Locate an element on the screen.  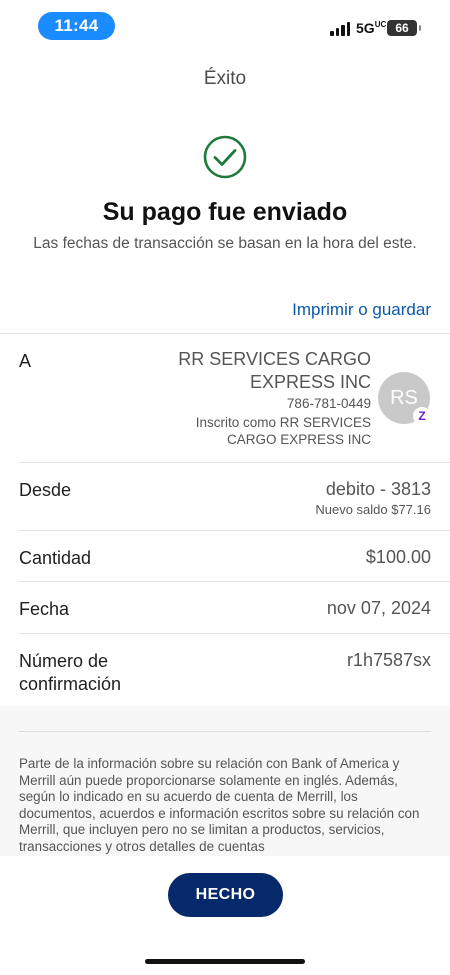
from-account: debito - 3813 is located at coordinates (378, 489).